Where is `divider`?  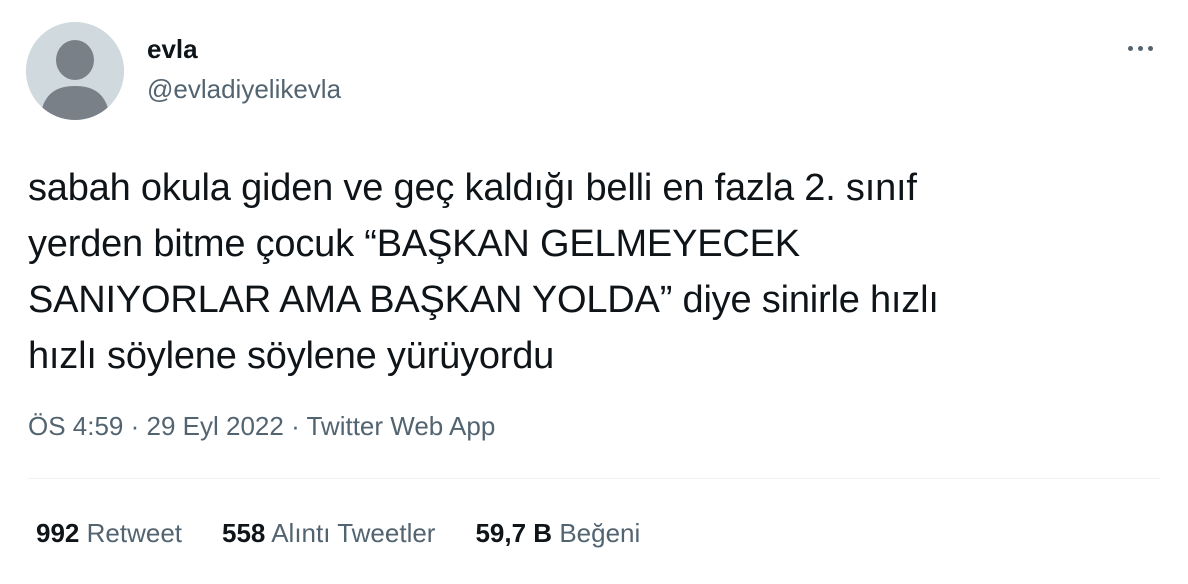 divider is located at coordinates (594, 478).